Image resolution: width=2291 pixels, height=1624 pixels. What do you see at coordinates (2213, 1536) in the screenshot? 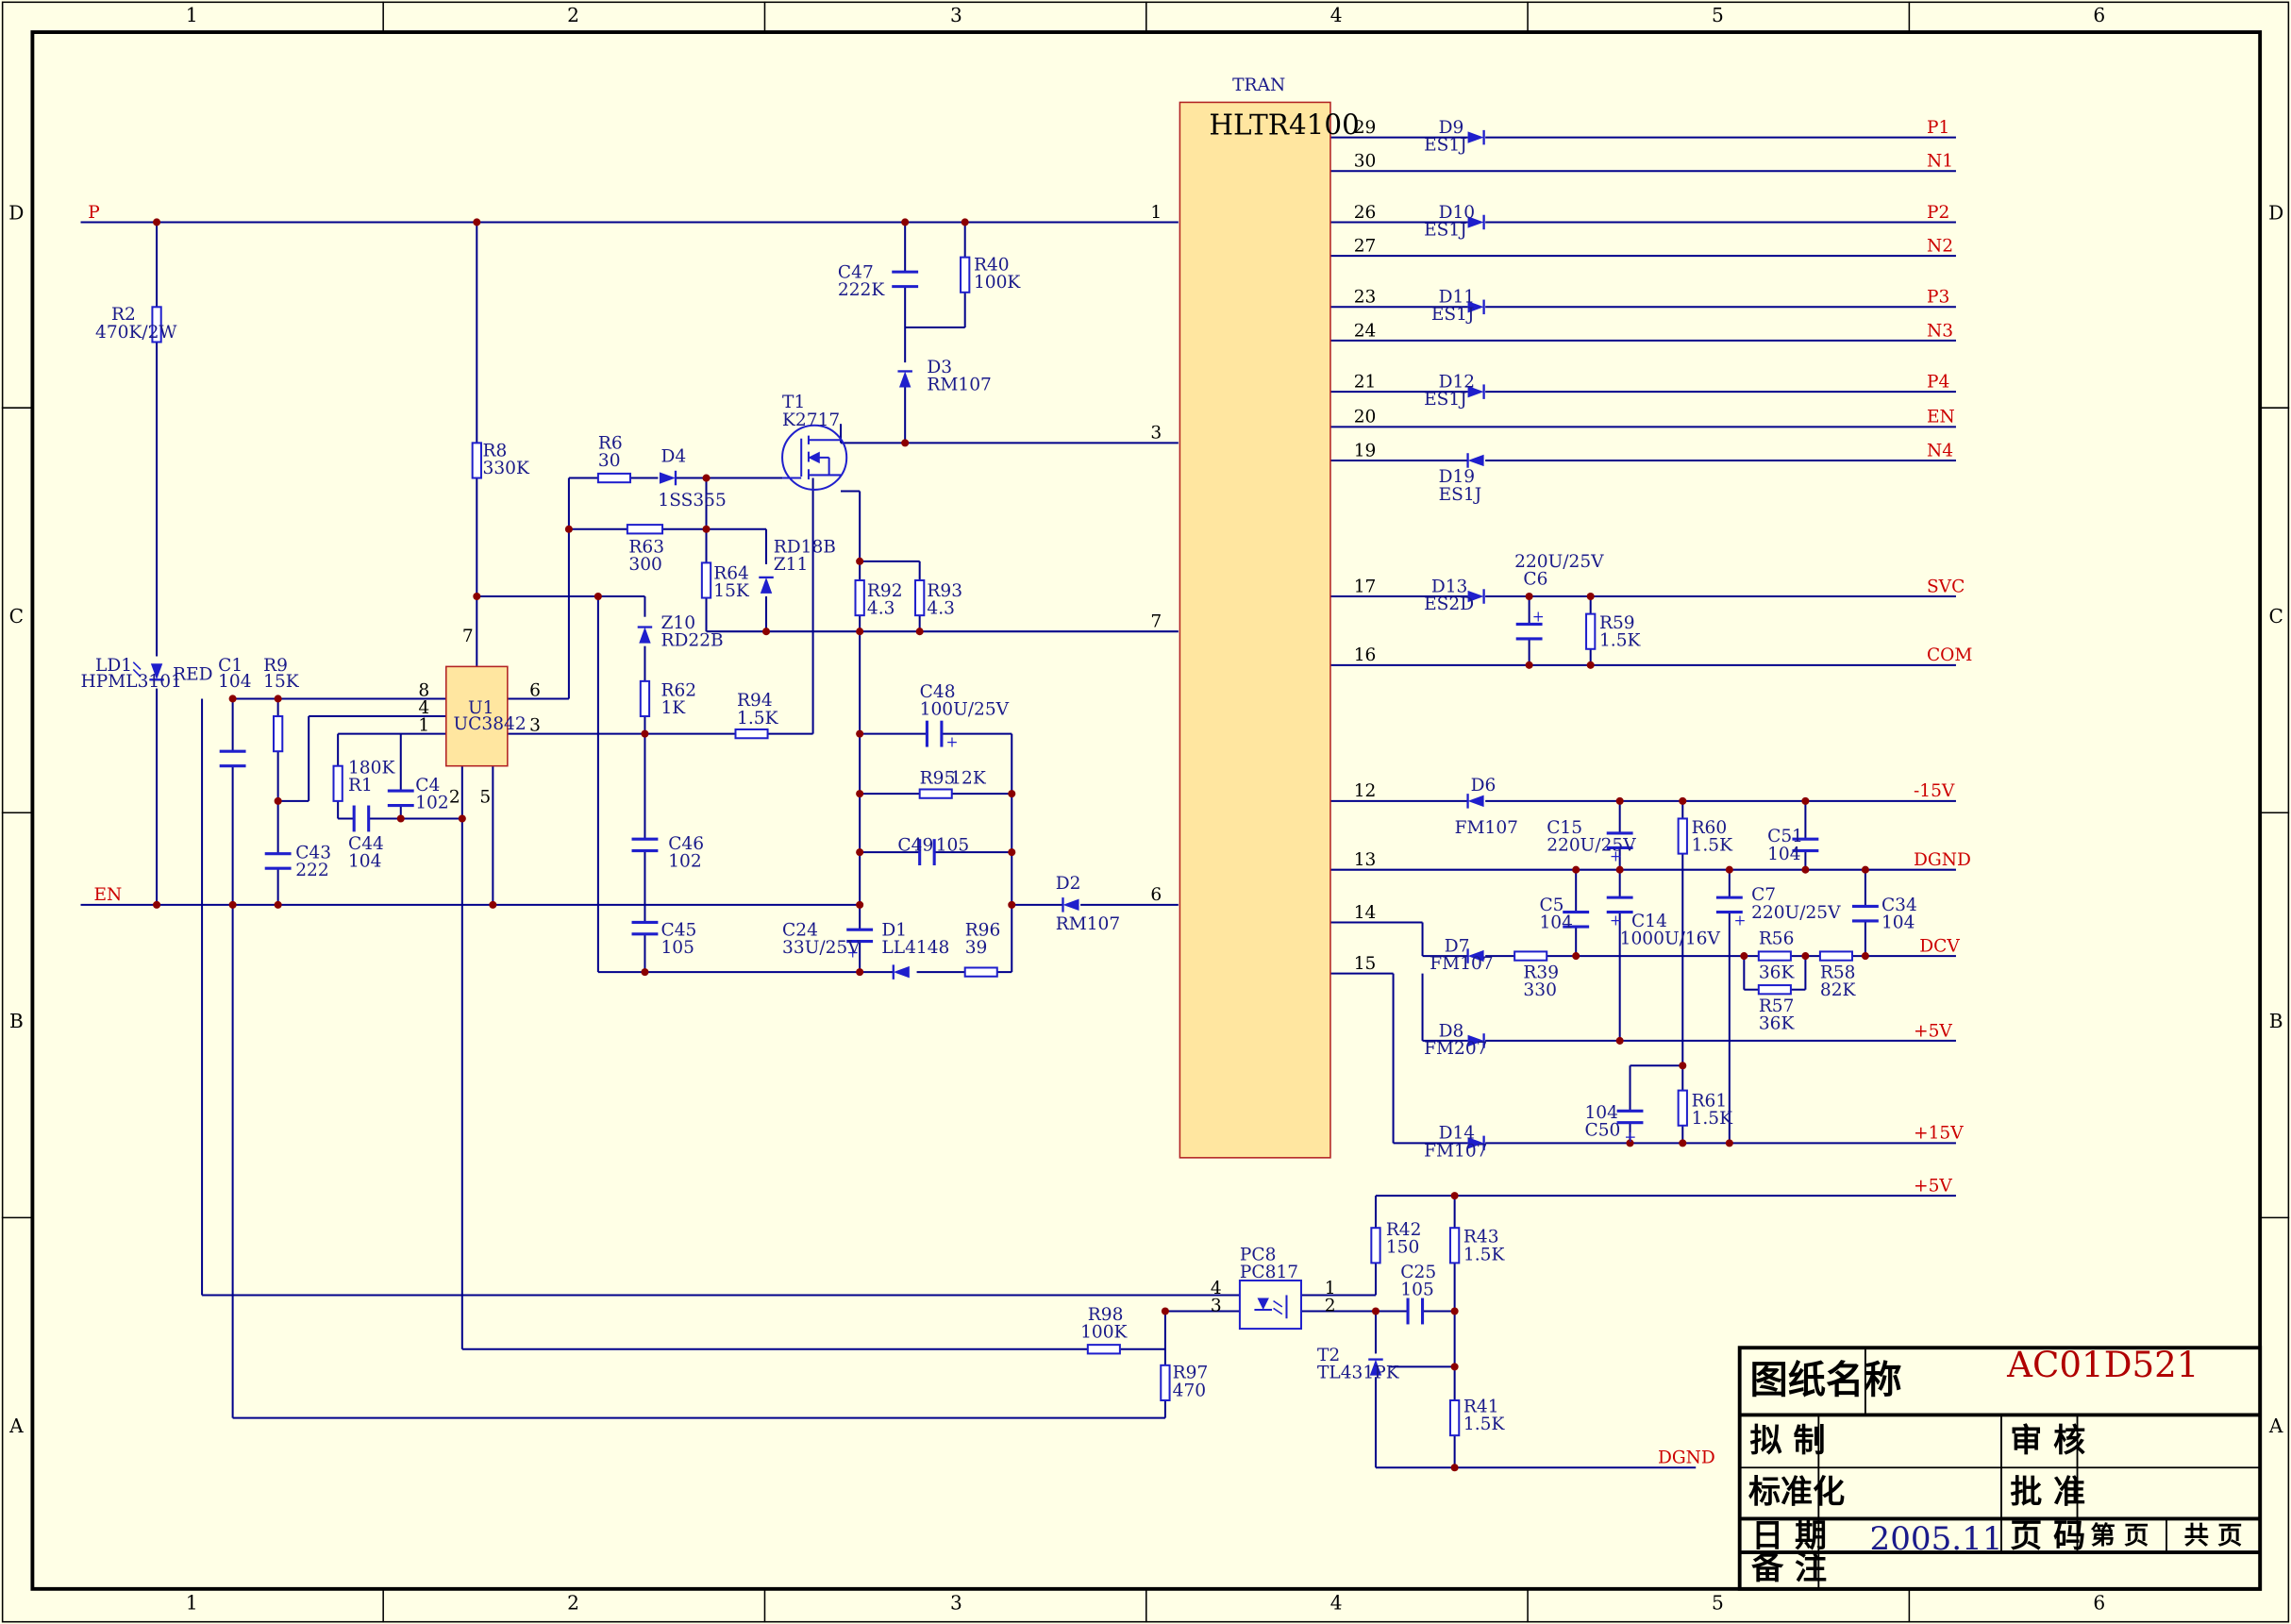
I see `title-block-total-label: 共 页` at bounding box center [2213, 1536].